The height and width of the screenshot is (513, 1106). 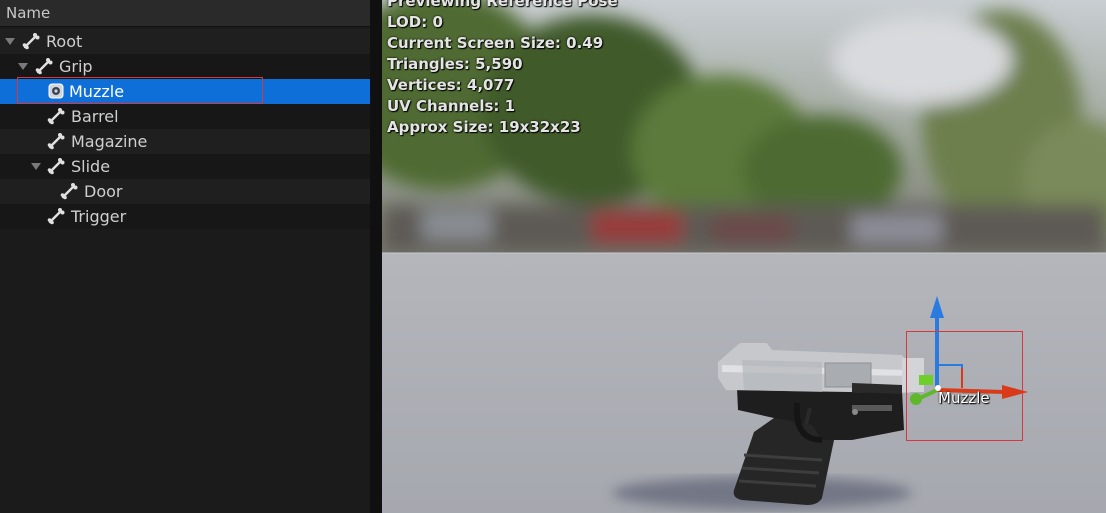 I want to click on column-name-label: Name, so click(x=28, y=13).